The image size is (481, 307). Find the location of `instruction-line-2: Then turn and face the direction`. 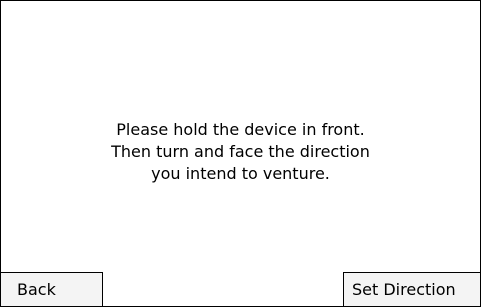

instruction-line-2: Then turn and face the direction is located at coordinates (240, 151).